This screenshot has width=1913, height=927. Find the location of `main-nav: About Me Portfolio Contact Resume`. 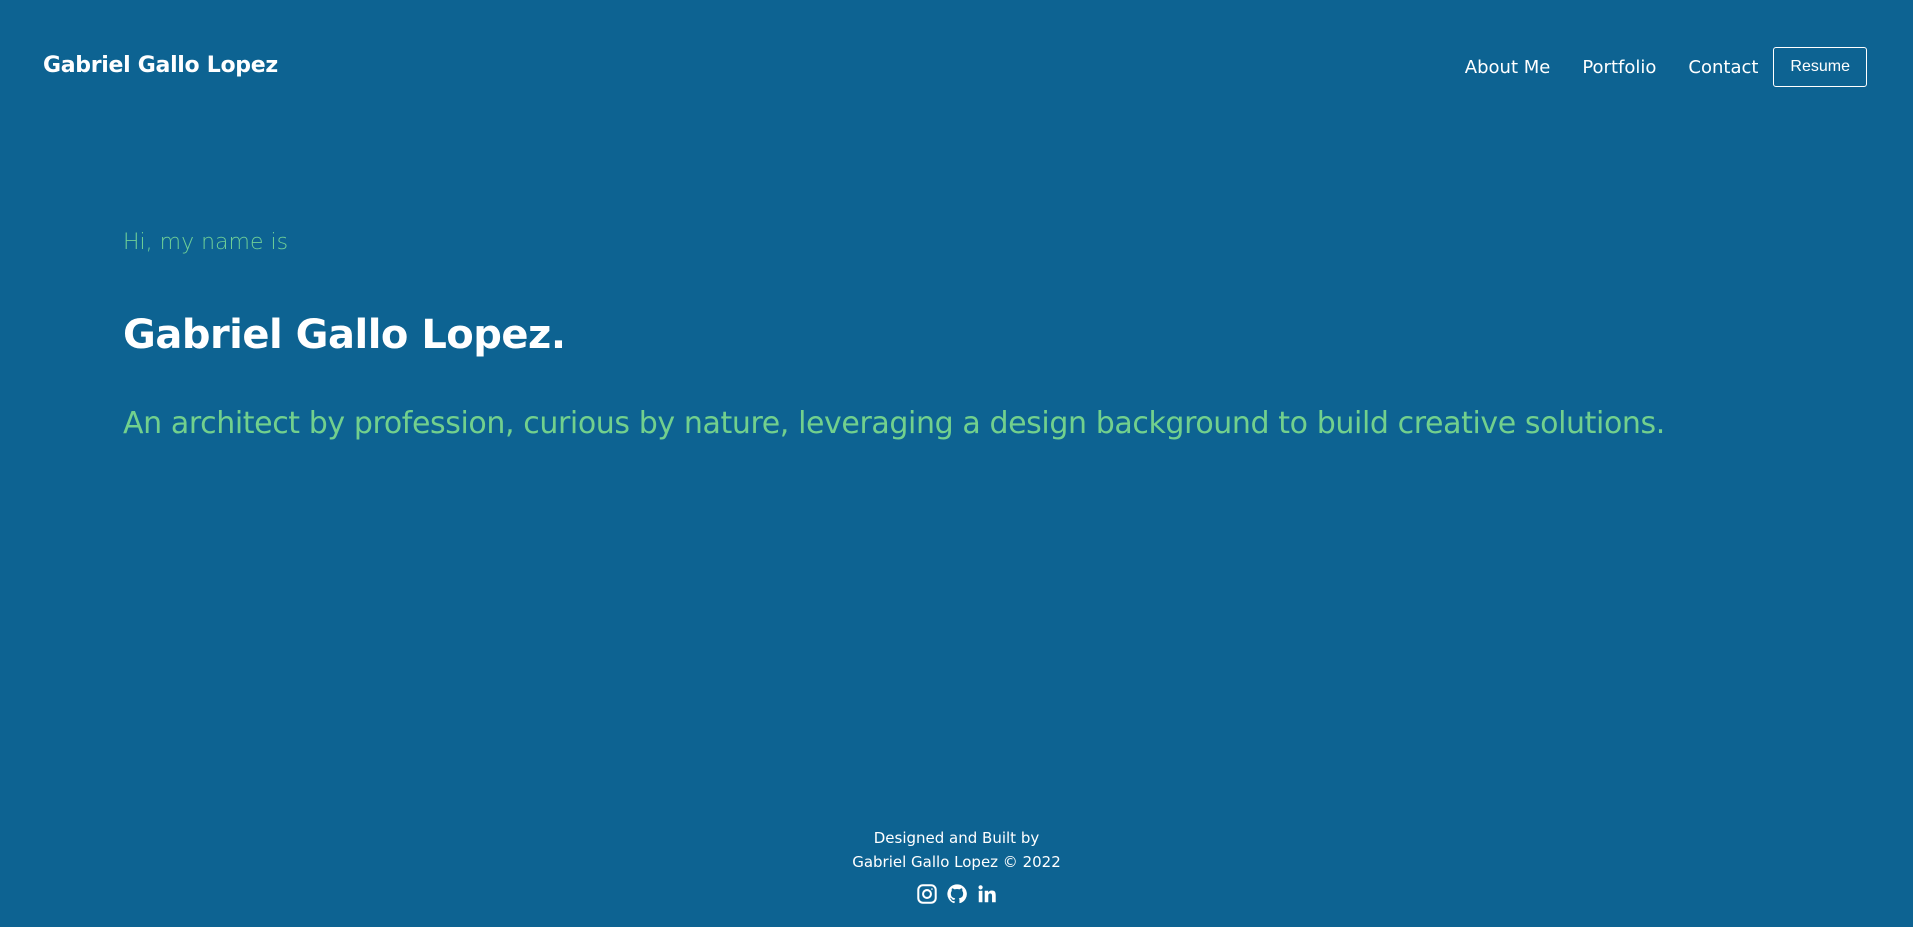

main-nav: About Me Portfolio Contact Resume is located at coordinates (1689, 67).